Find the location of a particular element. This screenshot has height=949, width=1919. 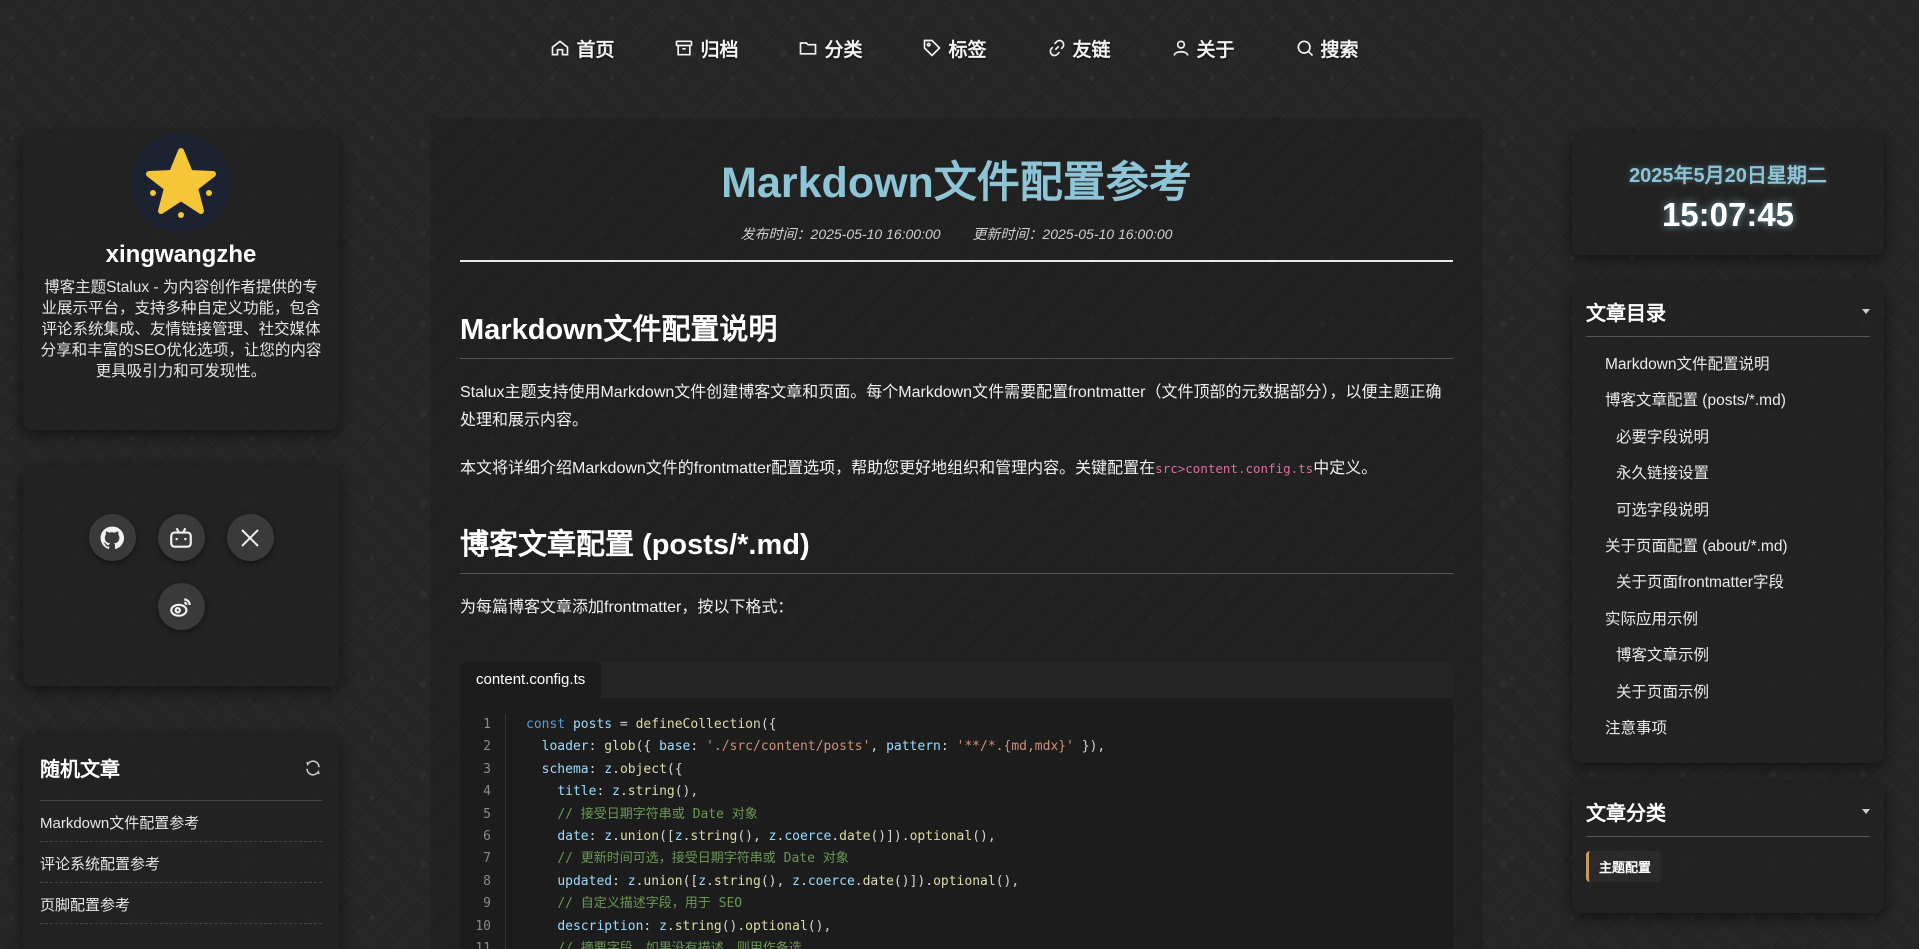

toc-item: 可选字段说明 is located at coordinates (1728, 511).